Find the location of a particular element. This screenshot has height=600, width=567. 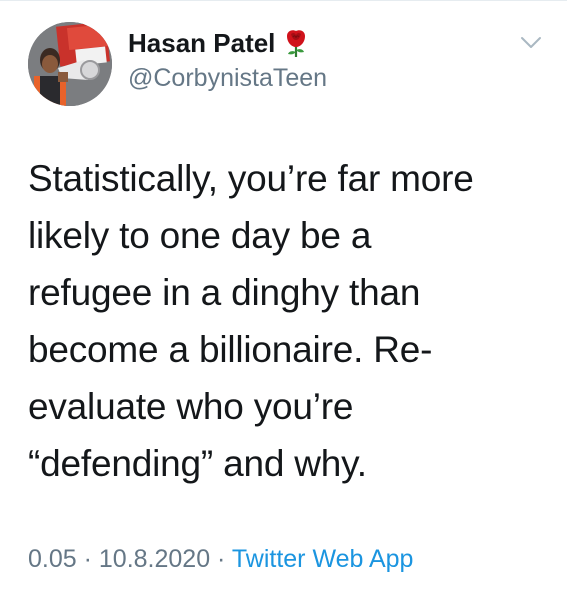

author-names: Hasan Patel @CorbynistaTeen is located at coordinates (308, 59).